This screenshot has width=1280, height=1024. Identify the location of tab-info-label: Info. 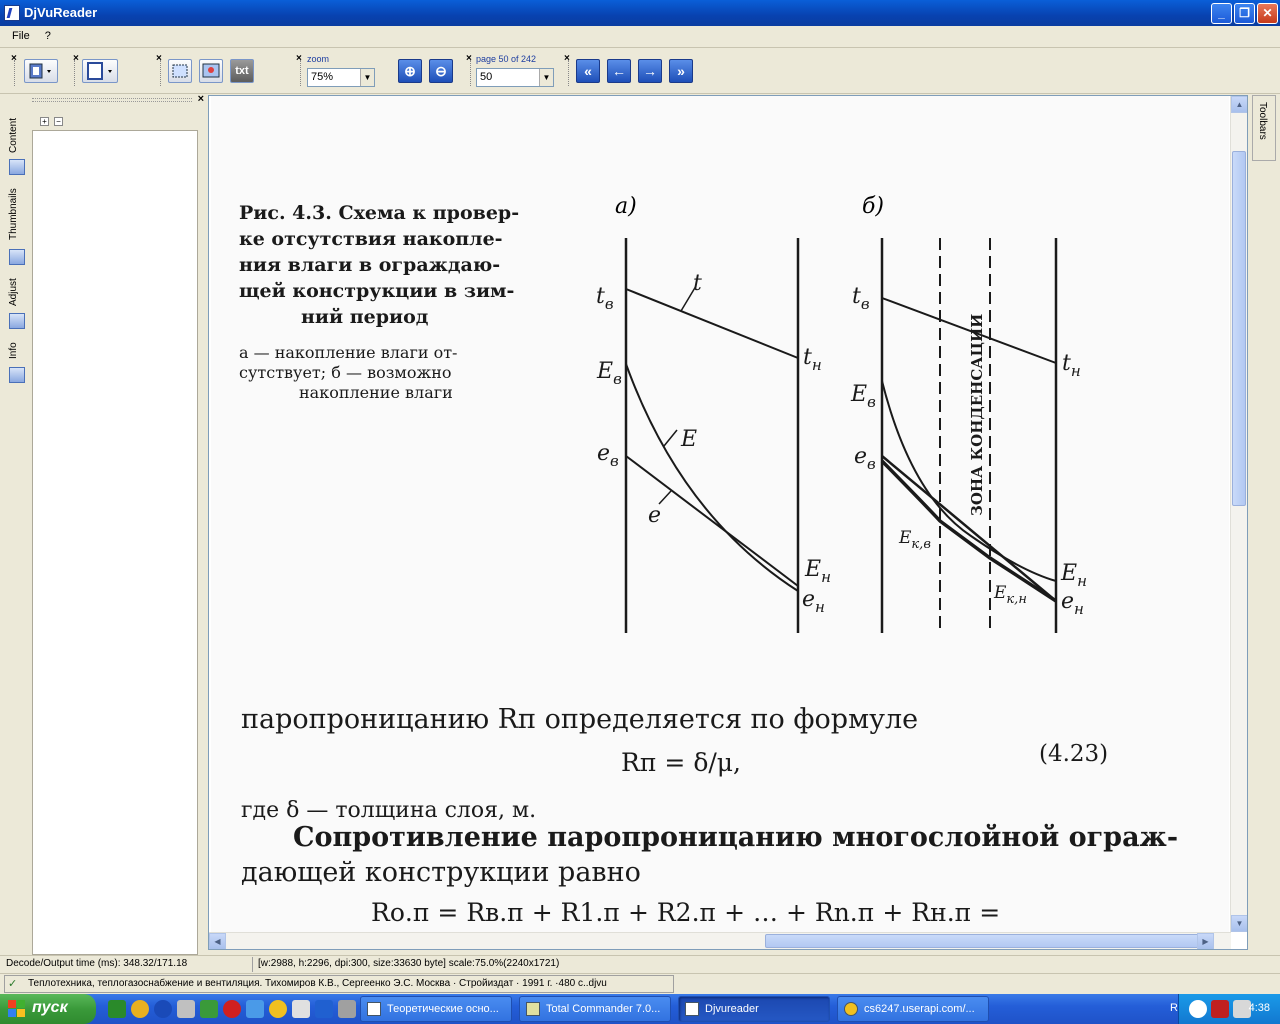
(13, 351).